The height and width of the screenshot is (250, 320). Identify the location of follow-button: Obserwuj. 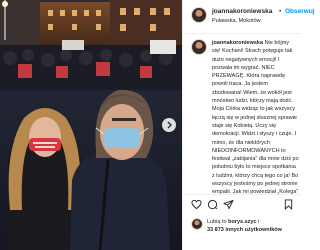
(300, 11).